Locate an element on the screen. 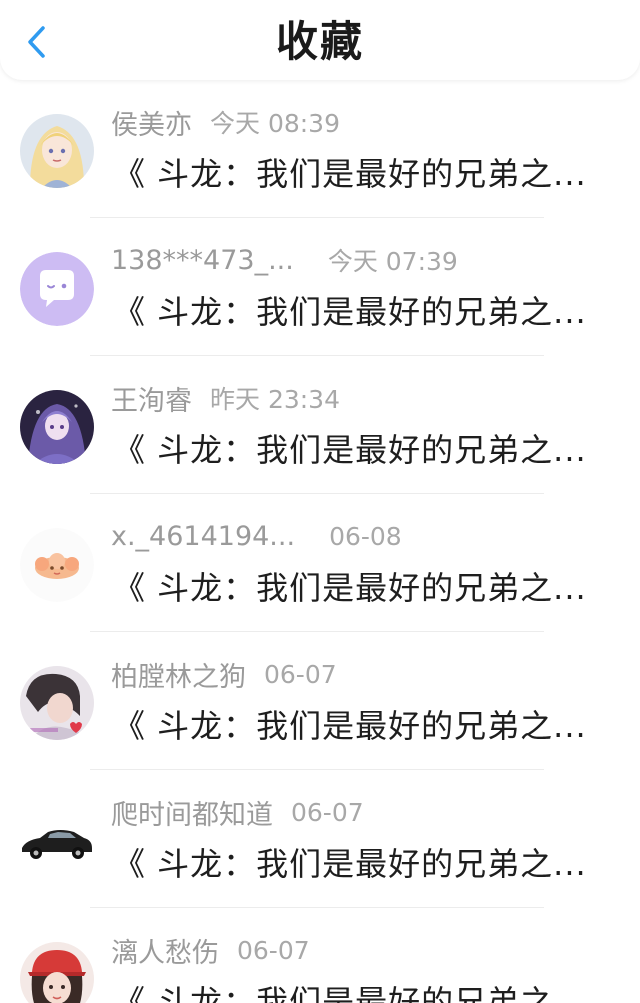 The width and height of the screenshot is (640, 1003). top-bar: 收藏 is located at coordinates (320, 40).